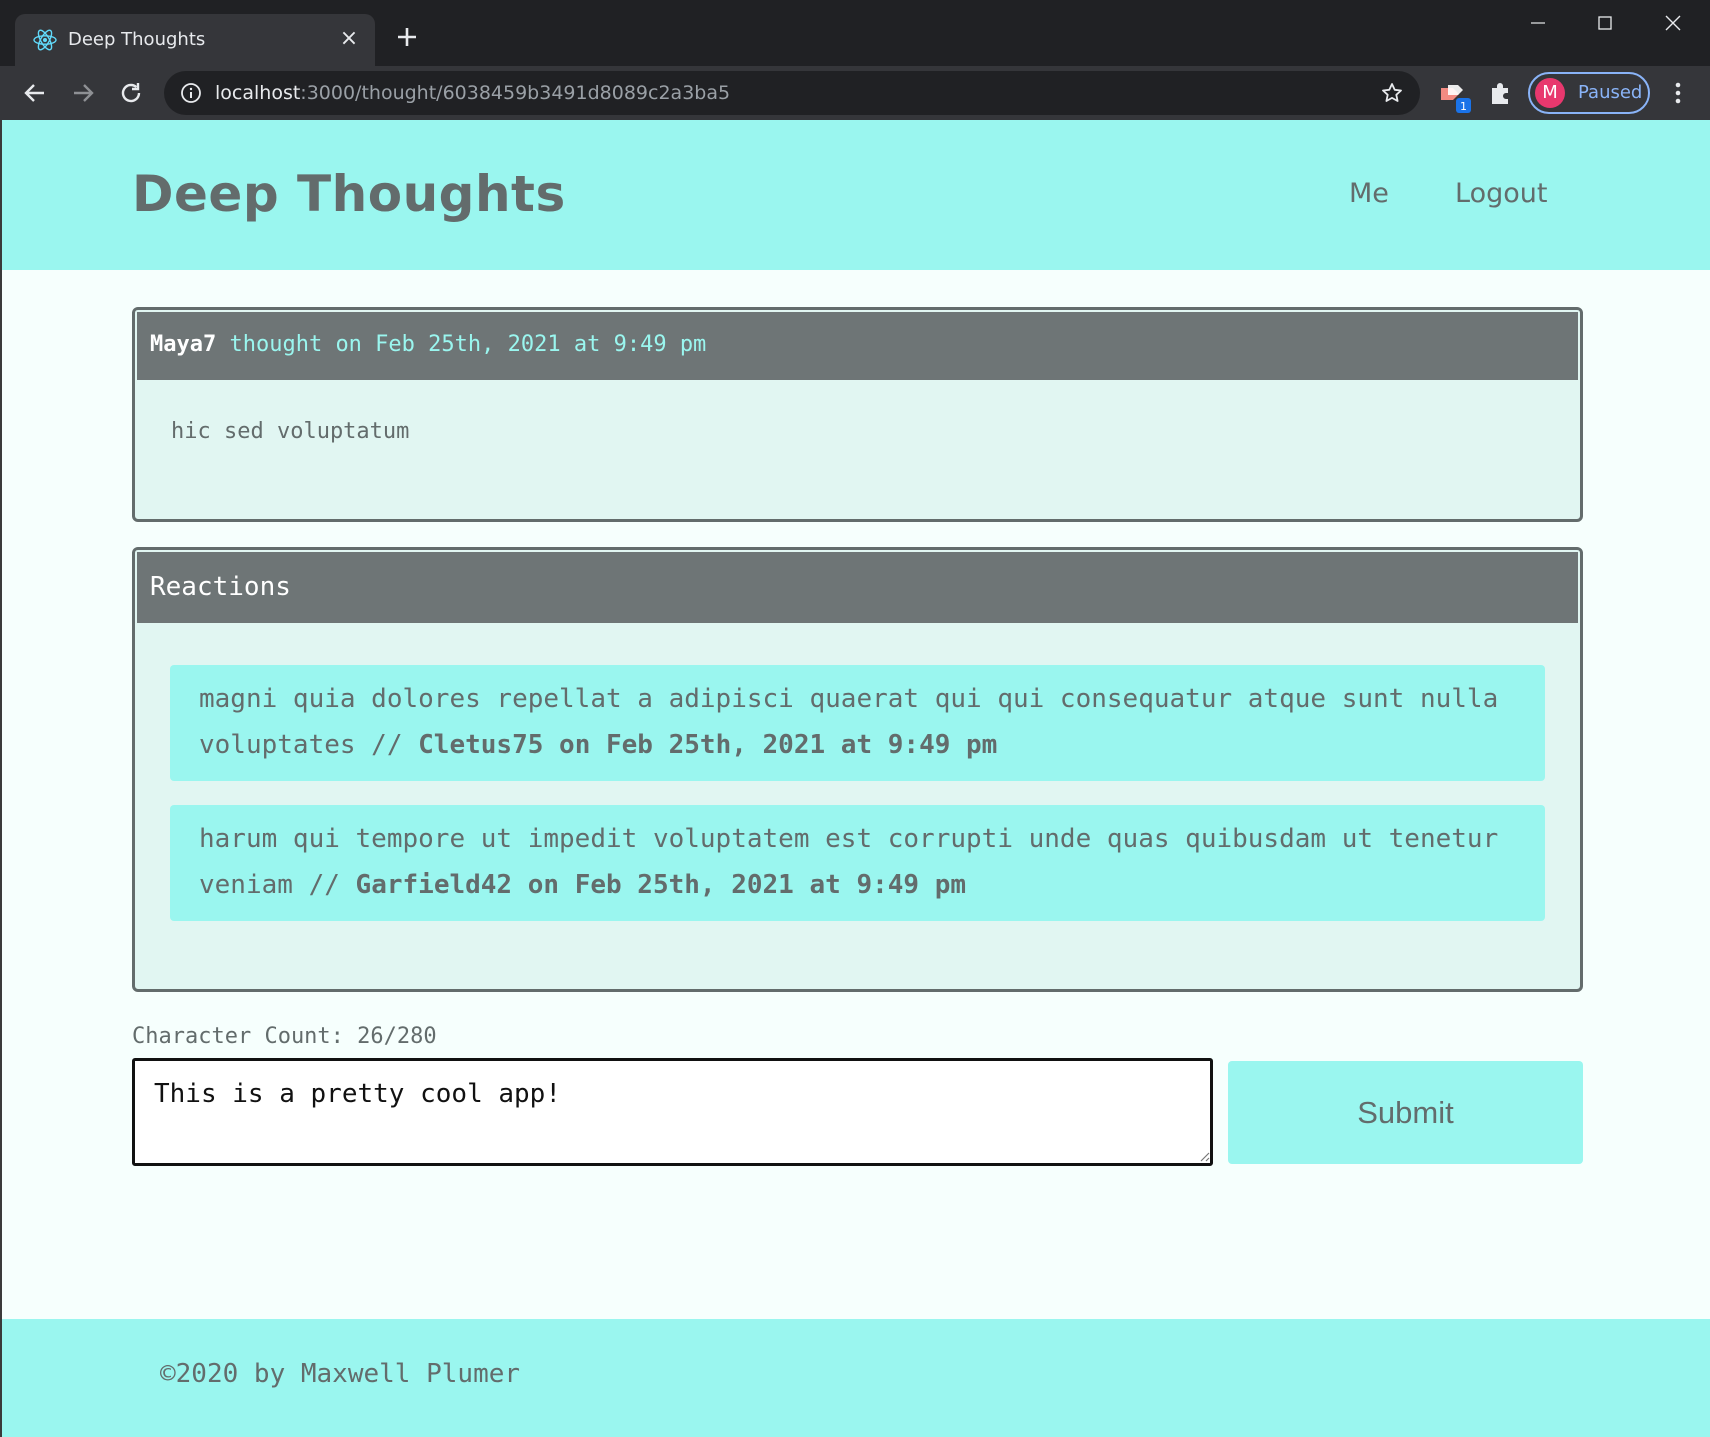  What do you see at coordinates (1678, 93) in the screenshot?
I see `menu-dots-icon` at bounding box center [1678, 93].